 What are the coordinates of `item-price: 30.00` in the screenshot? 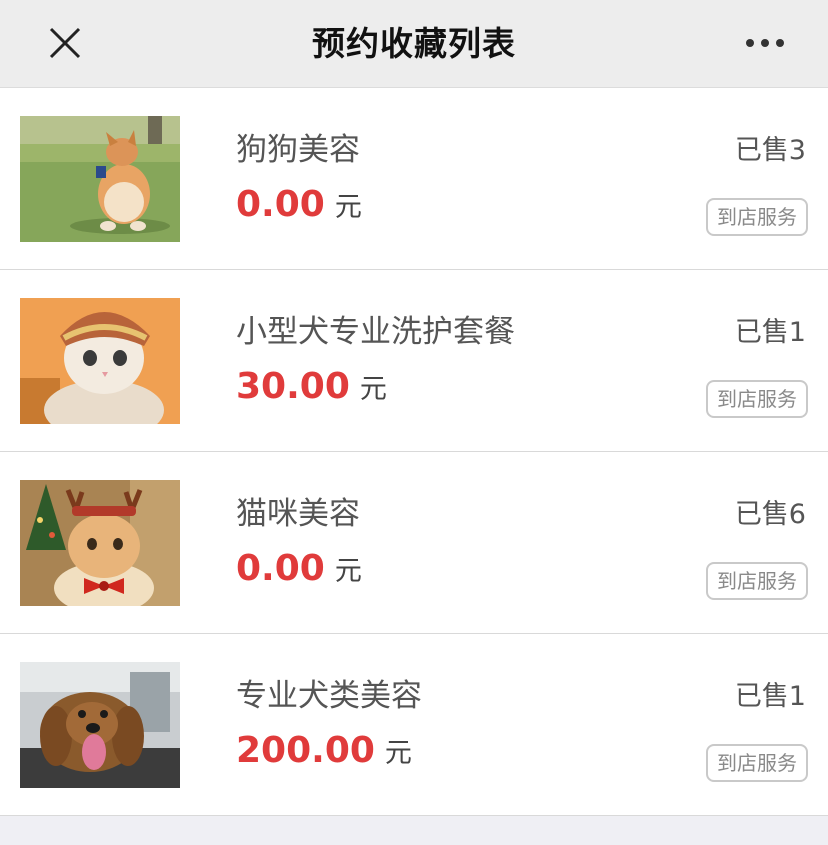 It's located at (293, 386).